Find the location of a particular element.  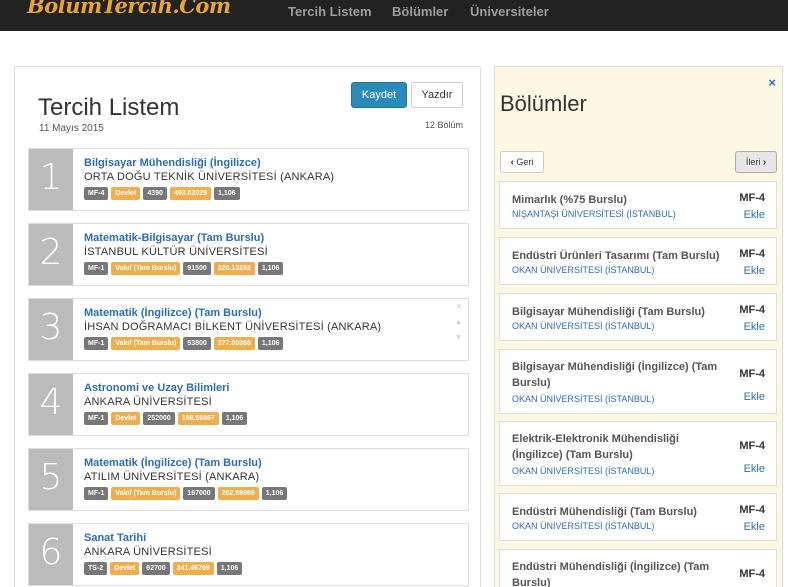

choice-number: 4 is located at coordinates (51, 404).